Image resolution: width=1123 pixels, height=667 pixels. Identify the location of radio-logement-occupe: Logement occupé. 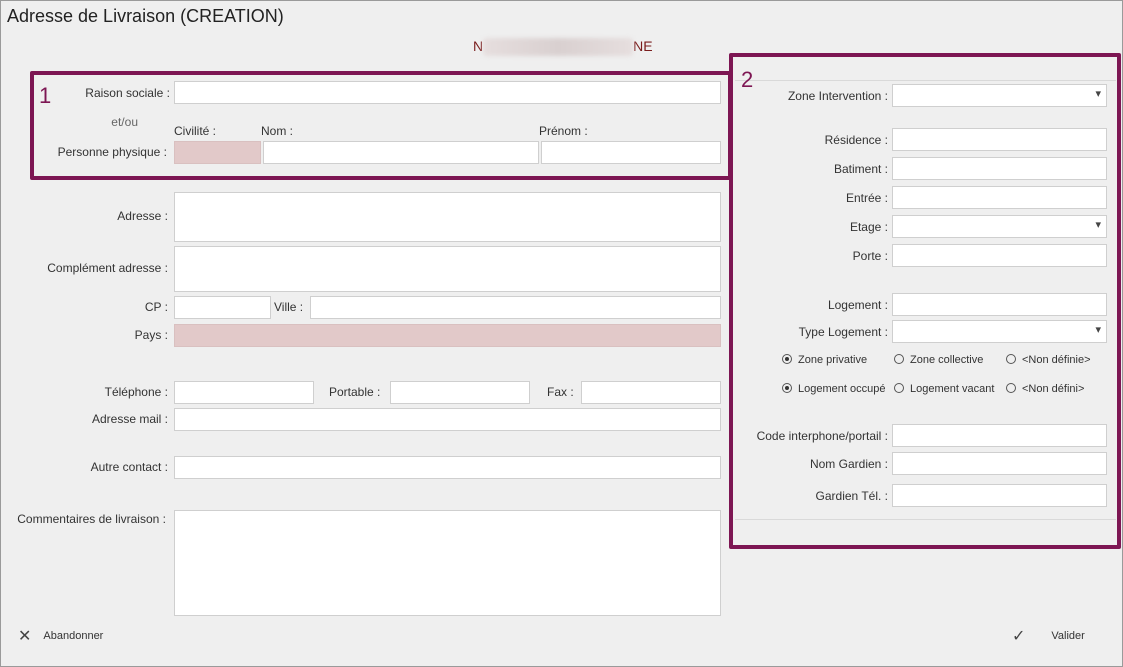
(833, 389).